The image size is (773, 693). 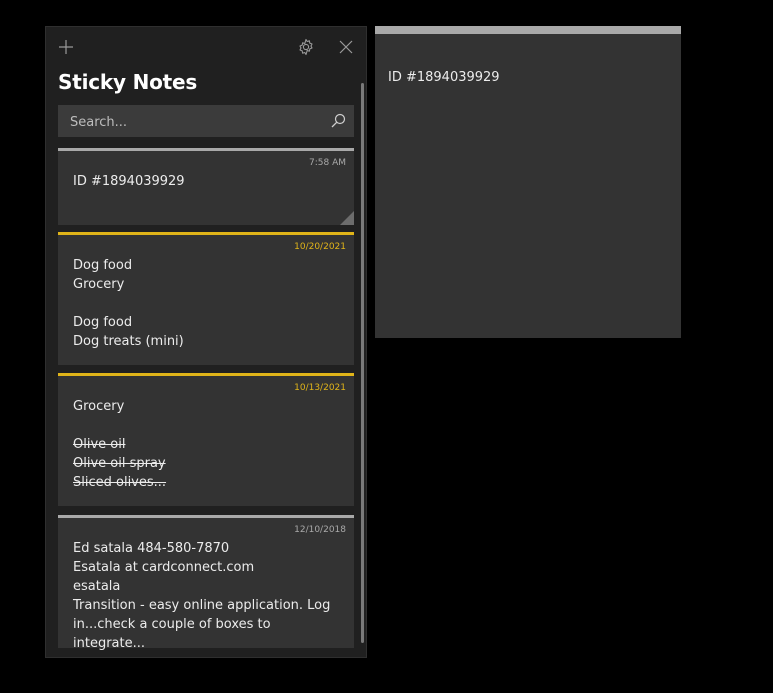 I want to click on scrollbar, so click(x=362, y=363).